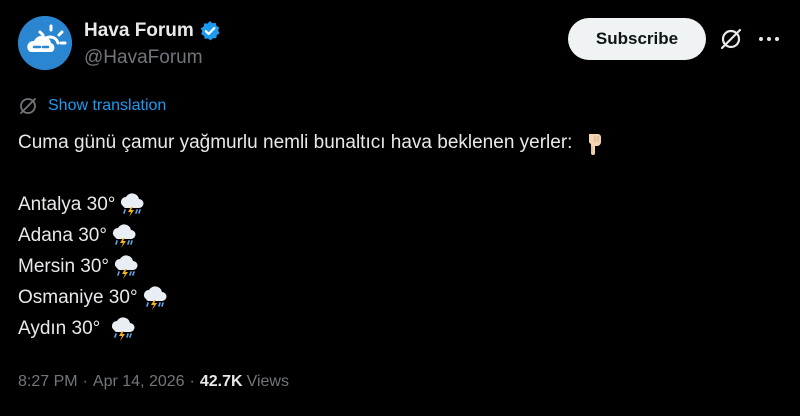  Describe the element at coordinates (210, 31) in the screenshot. I see `verified-badge-icon` at that location.